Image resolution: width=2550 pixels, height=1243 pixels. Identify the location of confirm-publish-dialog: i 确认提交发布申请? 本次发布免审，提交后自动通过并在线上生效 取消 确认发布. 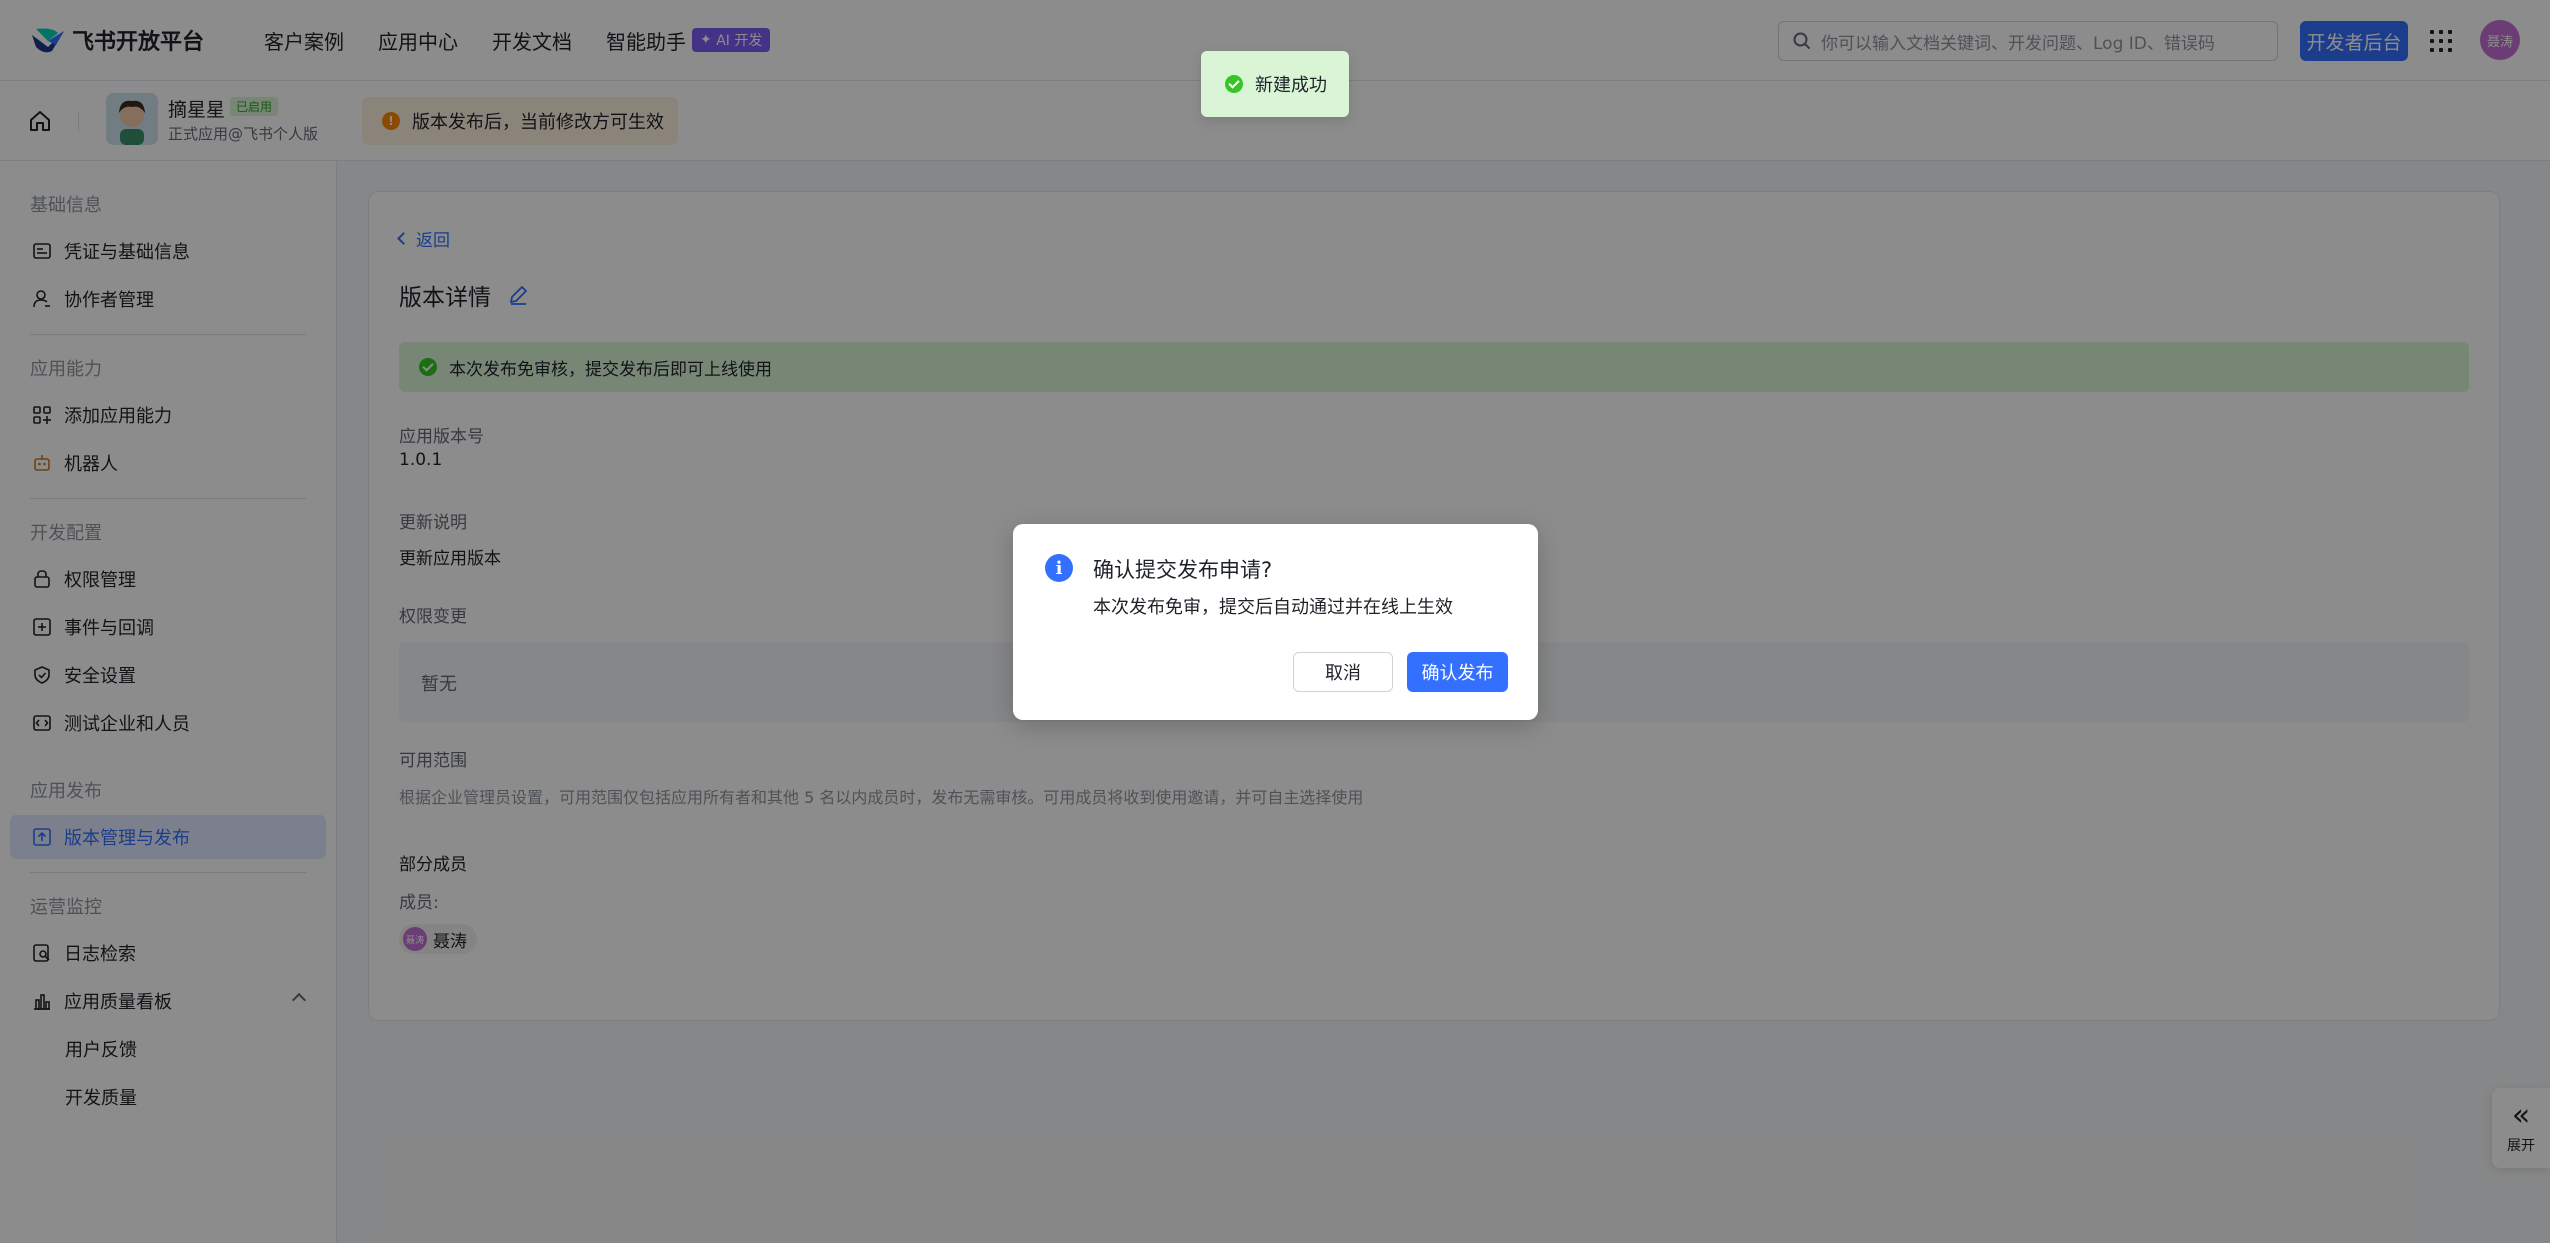
(1275, 622).